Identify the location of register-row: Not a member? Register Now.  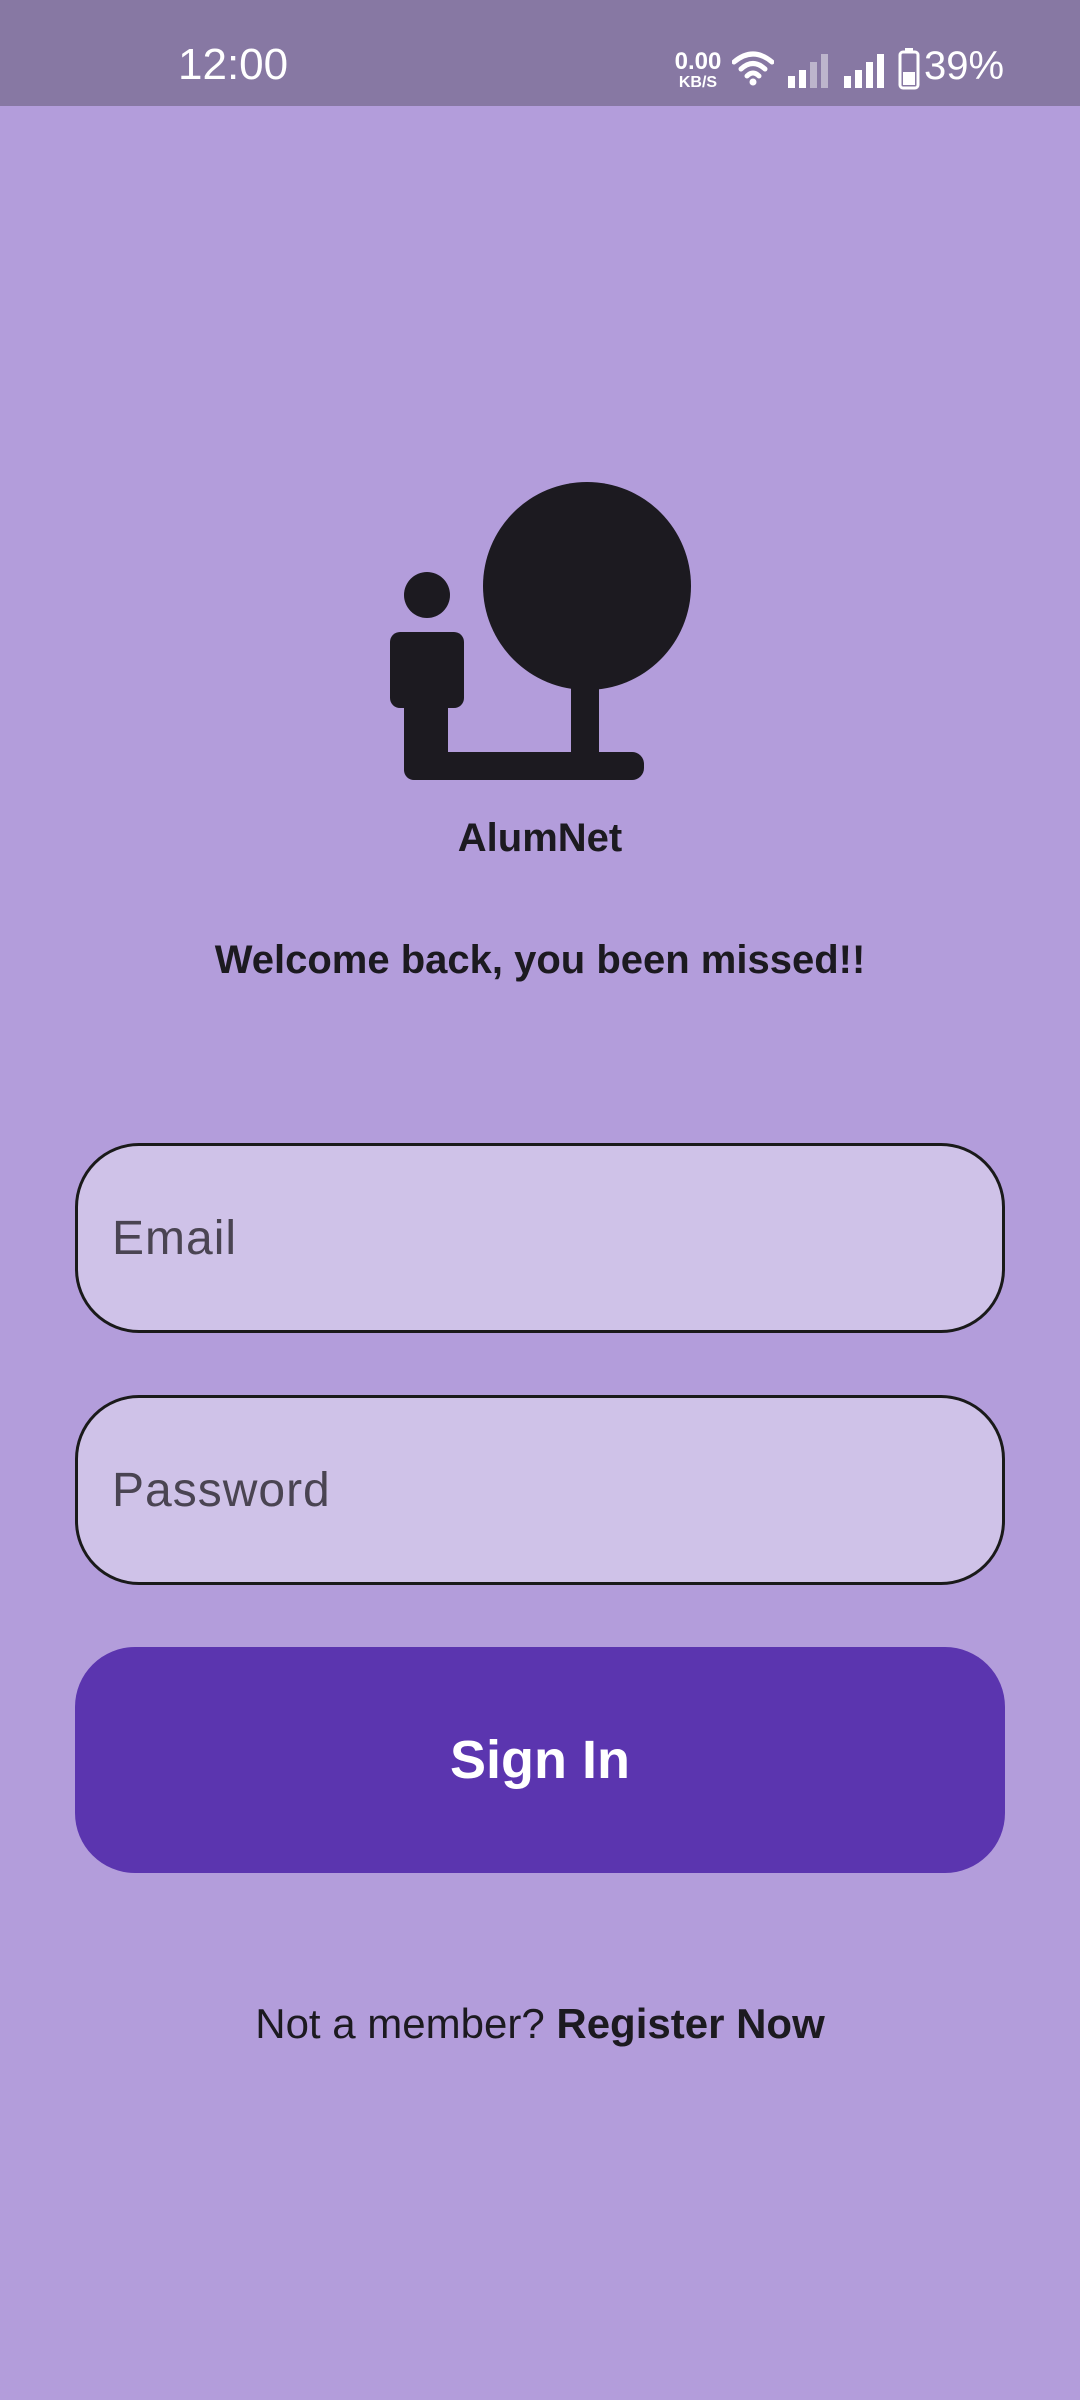
(540, 2024).